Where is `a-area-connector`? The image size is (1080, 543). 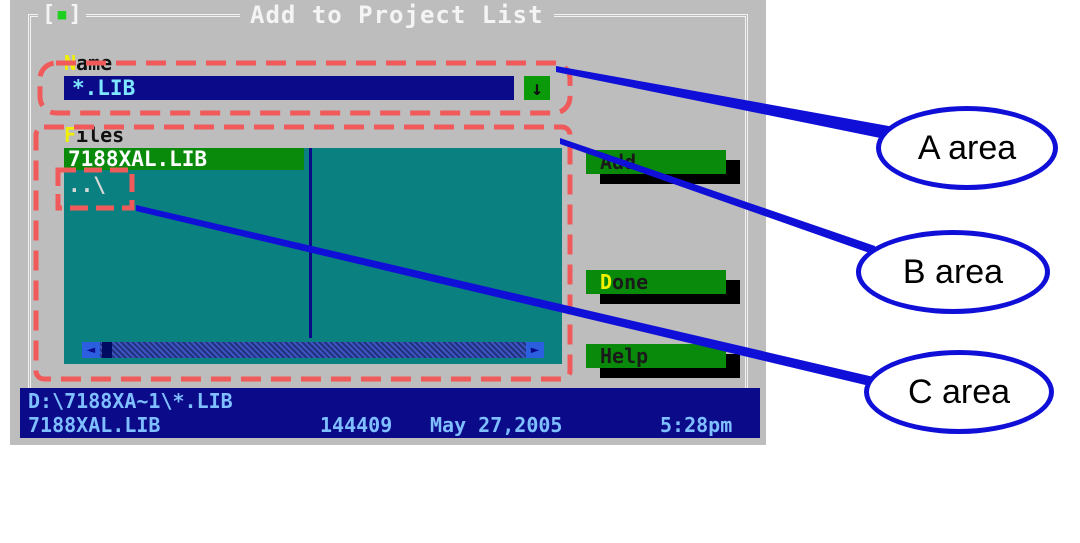
a-area-connector is located at coordinates (728, 104).